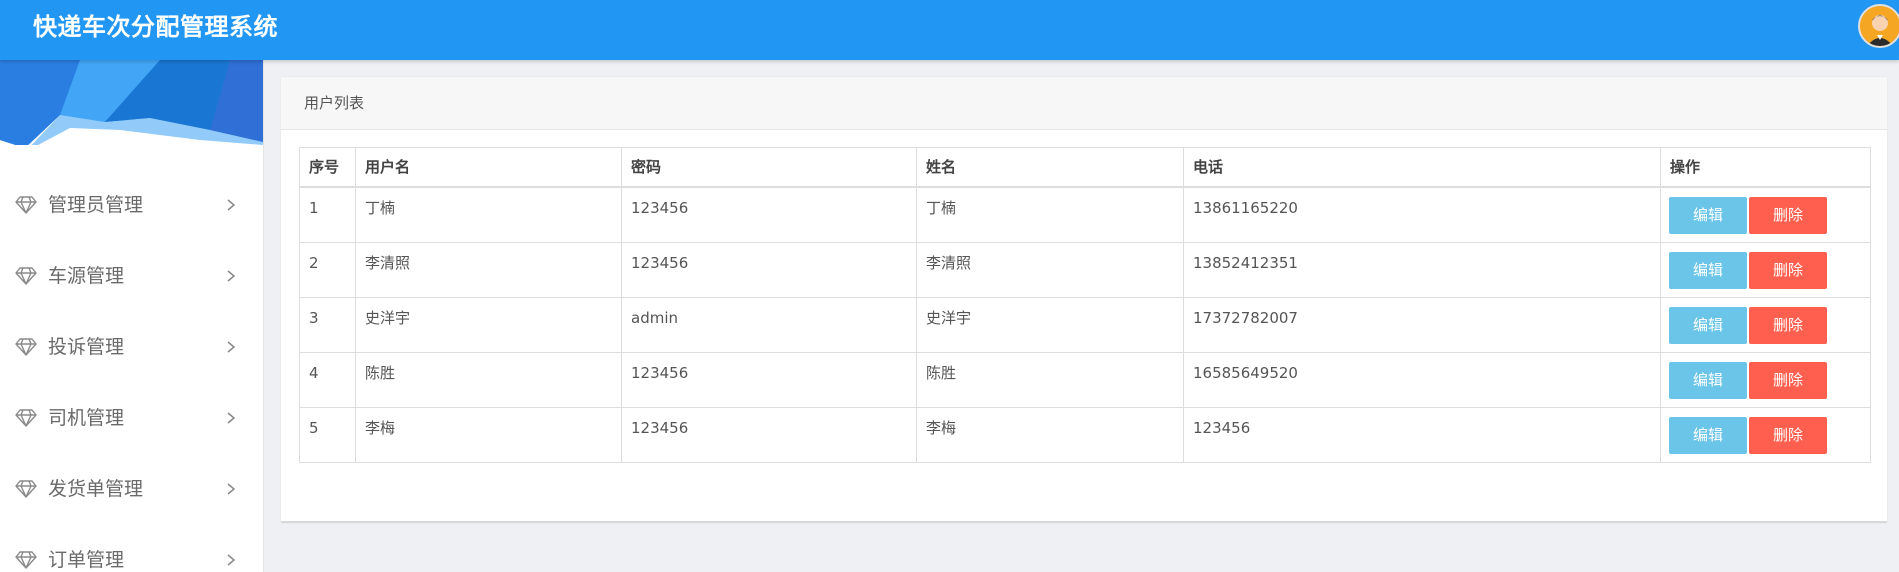 The width and height of the screenshot is (1899, 572). What do you see at coordinates (327, 379) in the screenshot?
I see `cell-index: 4` at bounding box center [327, 379].